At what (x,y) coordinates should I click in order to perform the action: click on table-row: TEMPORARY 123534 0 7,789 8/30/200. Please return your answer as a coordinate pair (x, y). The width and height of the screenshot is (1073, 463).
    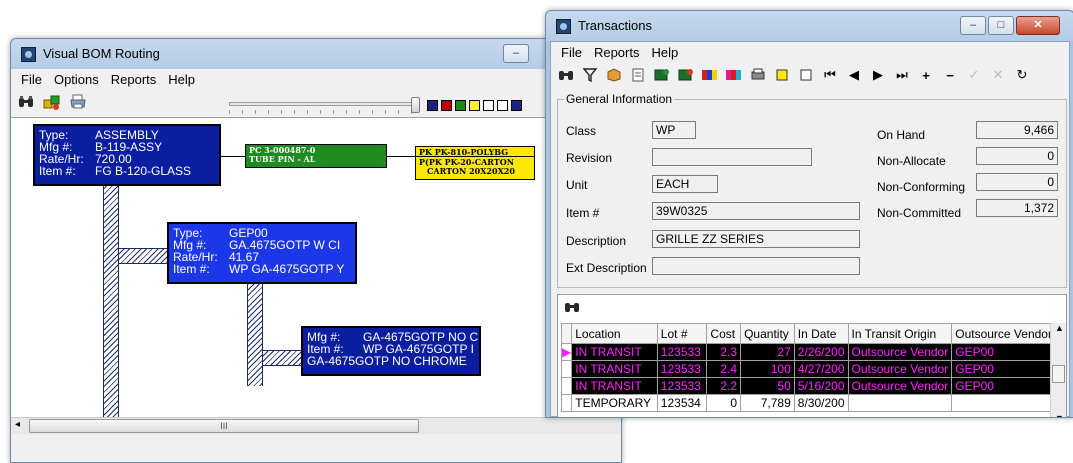
    Looking at the image, I should click on (813, 403).